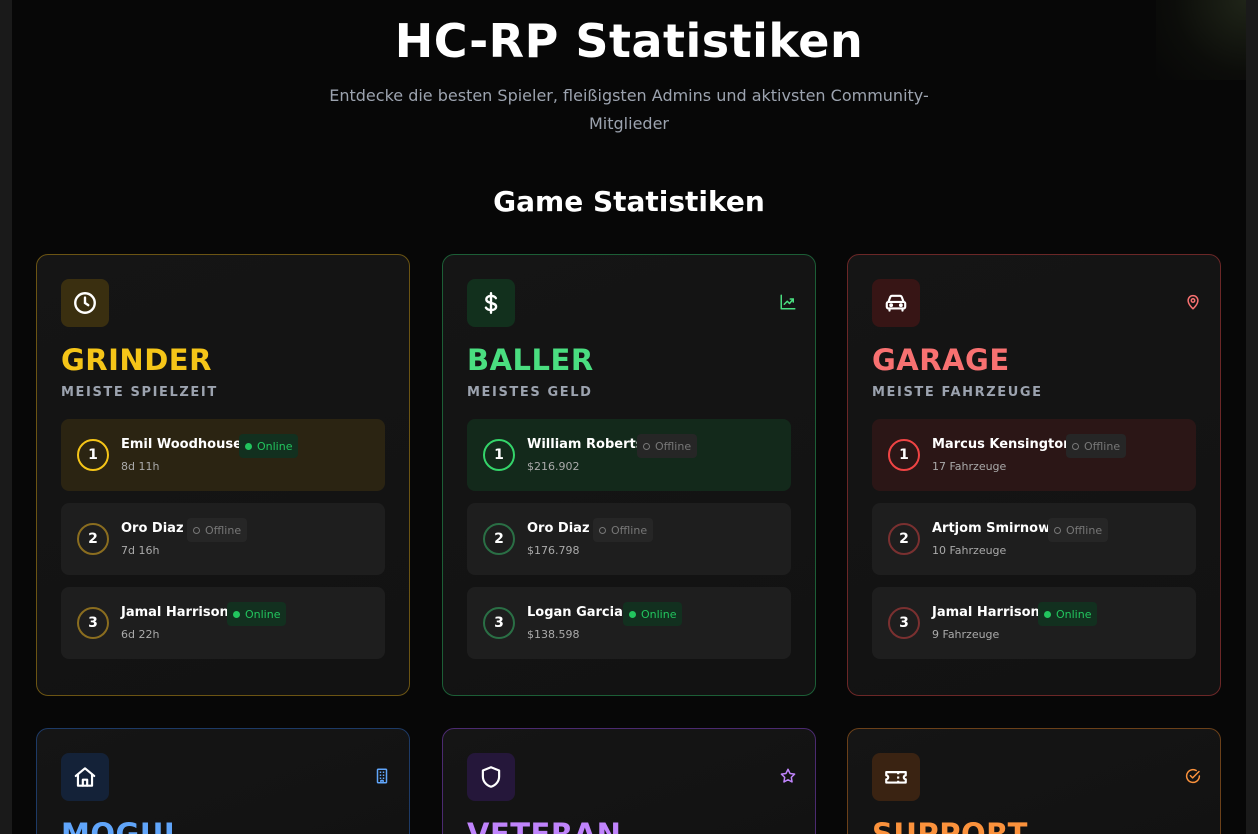 The width and height of the screenshot is (1258, 834). What do you see at coordinates (491, 777) in the screenshot?
I see `shield-icon` at bounding box center [491, 777].